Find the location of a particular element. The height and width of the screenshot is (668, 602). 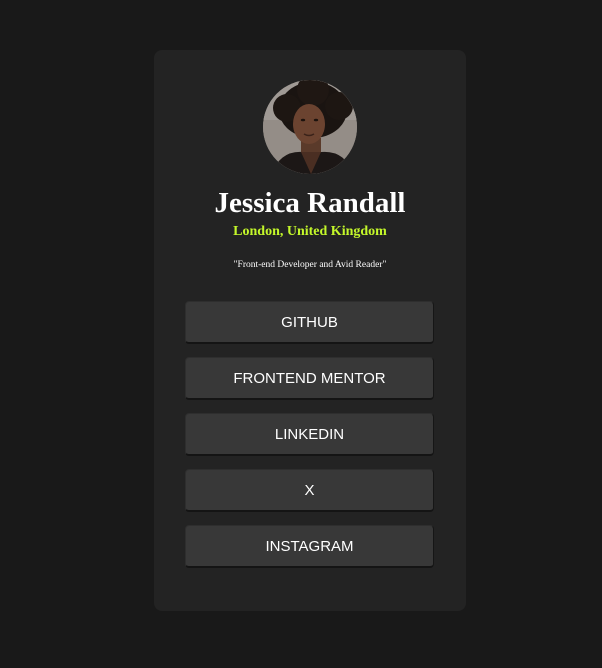

profile-location: London, United Kingdom is located at coordinates (310, 231).